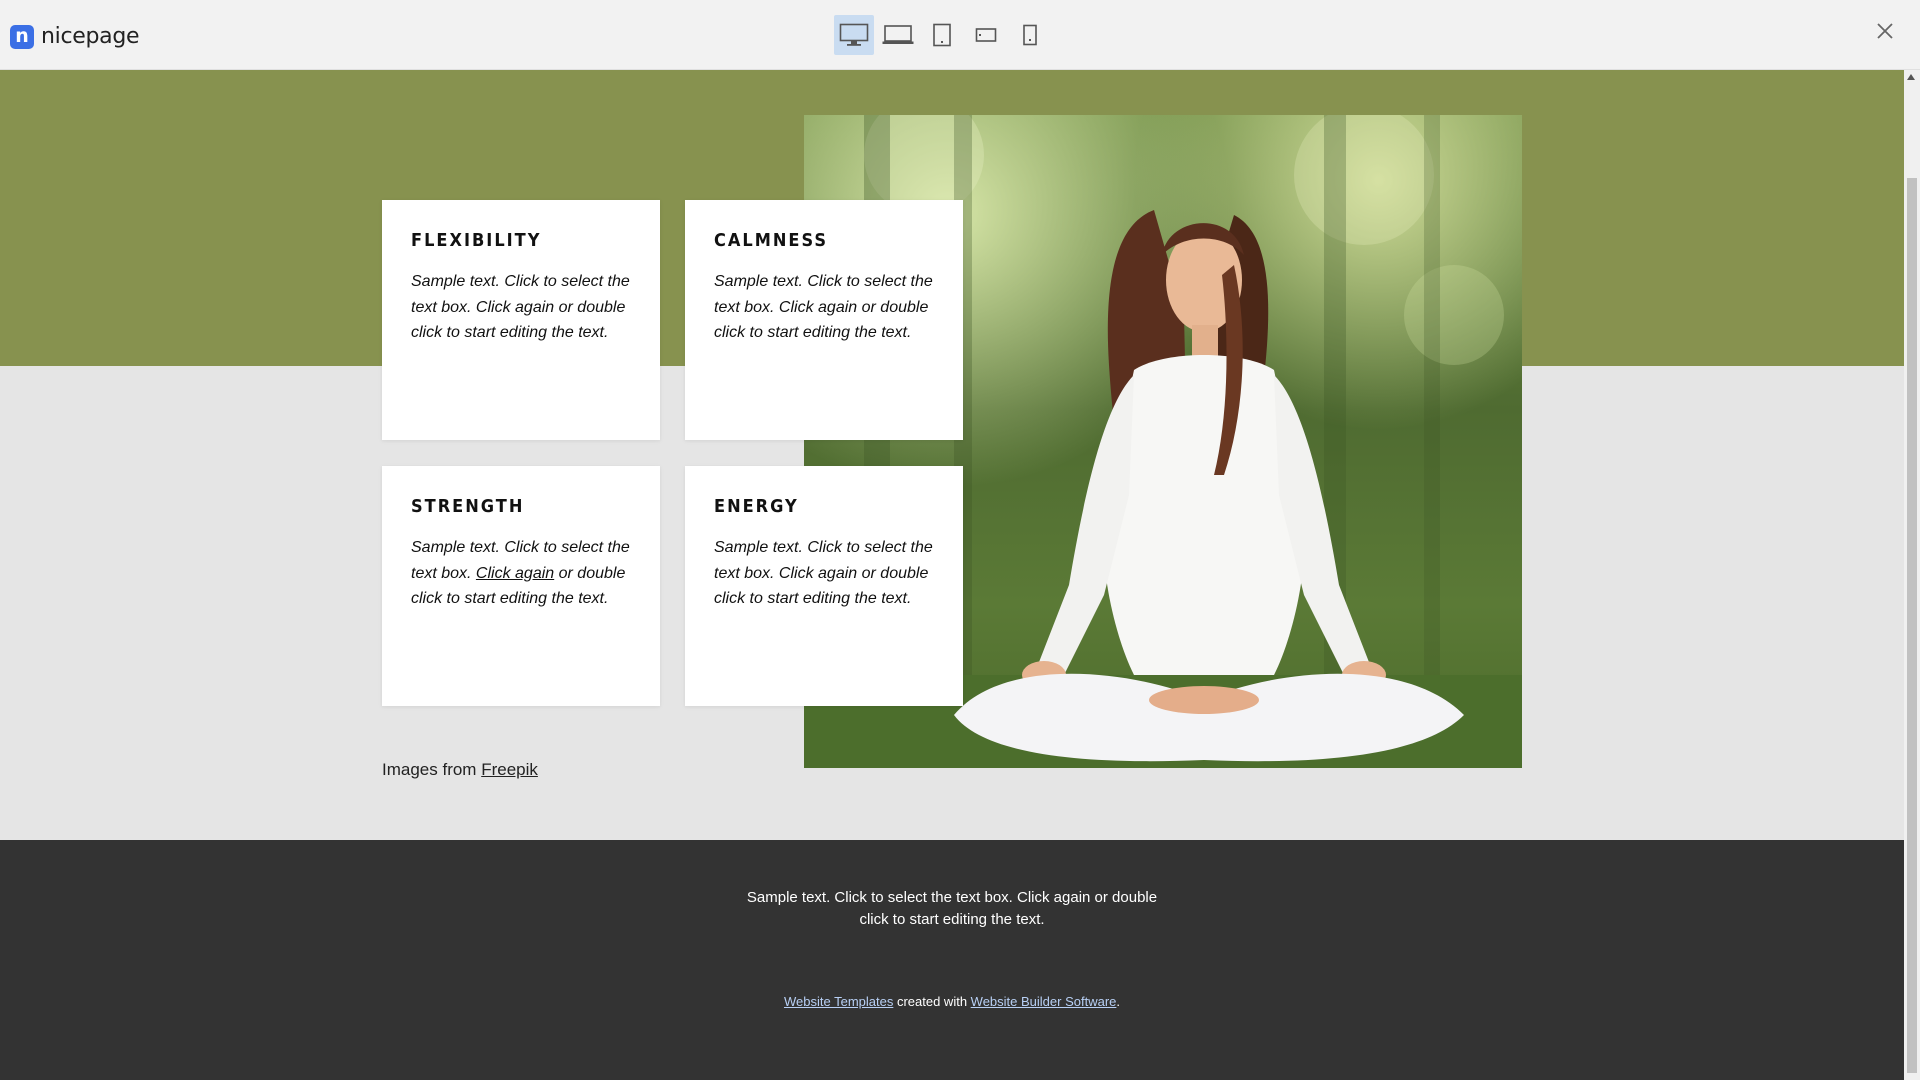 The image size is (1920, 1080). I want to click on logo-mark-icon: n, so click(22, 36).